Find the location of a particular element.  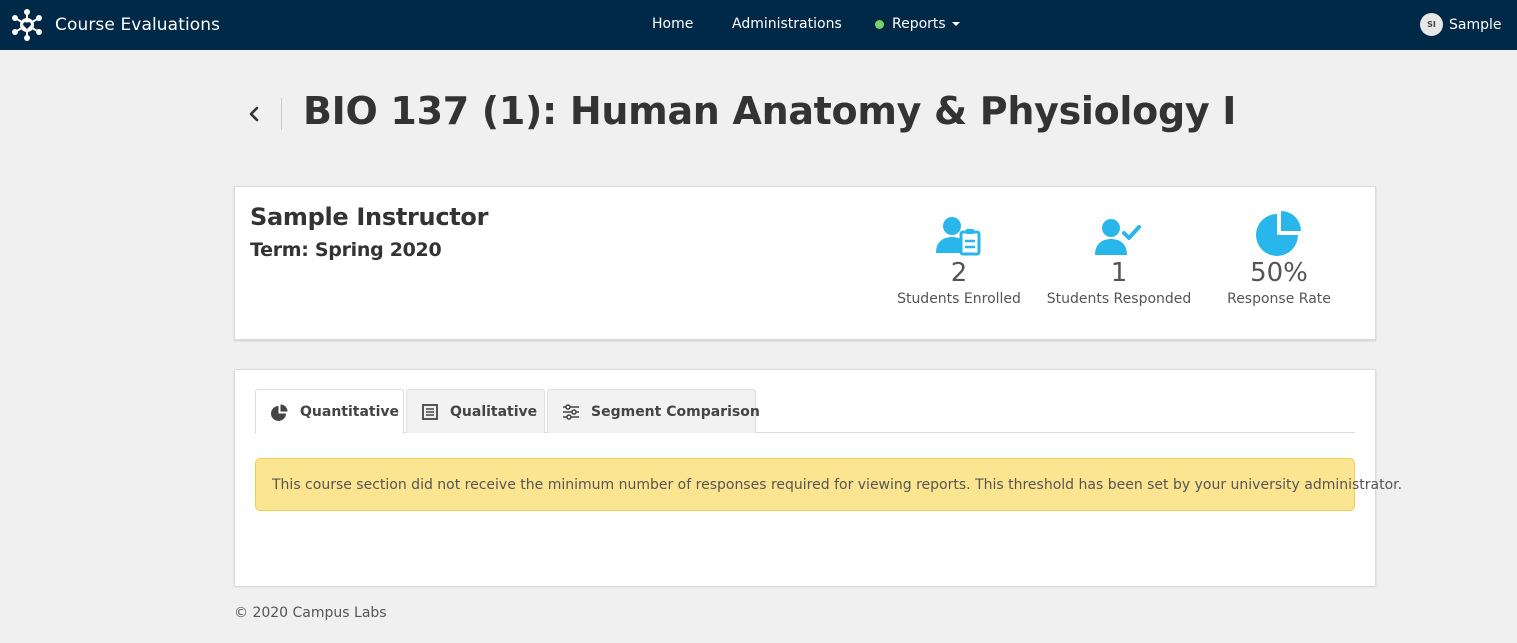

tab-label: Segment Comparison is located at coordinates (675, 411).